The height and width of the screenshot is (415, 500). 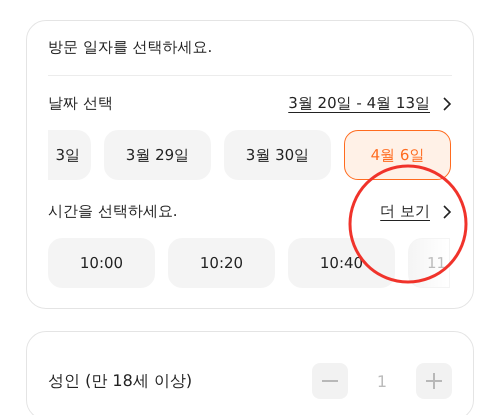 What do you see at coordinates (277, 155) in the screenshot?
I see `date-chip: 3월 30일` at bounding box center [277, 155].